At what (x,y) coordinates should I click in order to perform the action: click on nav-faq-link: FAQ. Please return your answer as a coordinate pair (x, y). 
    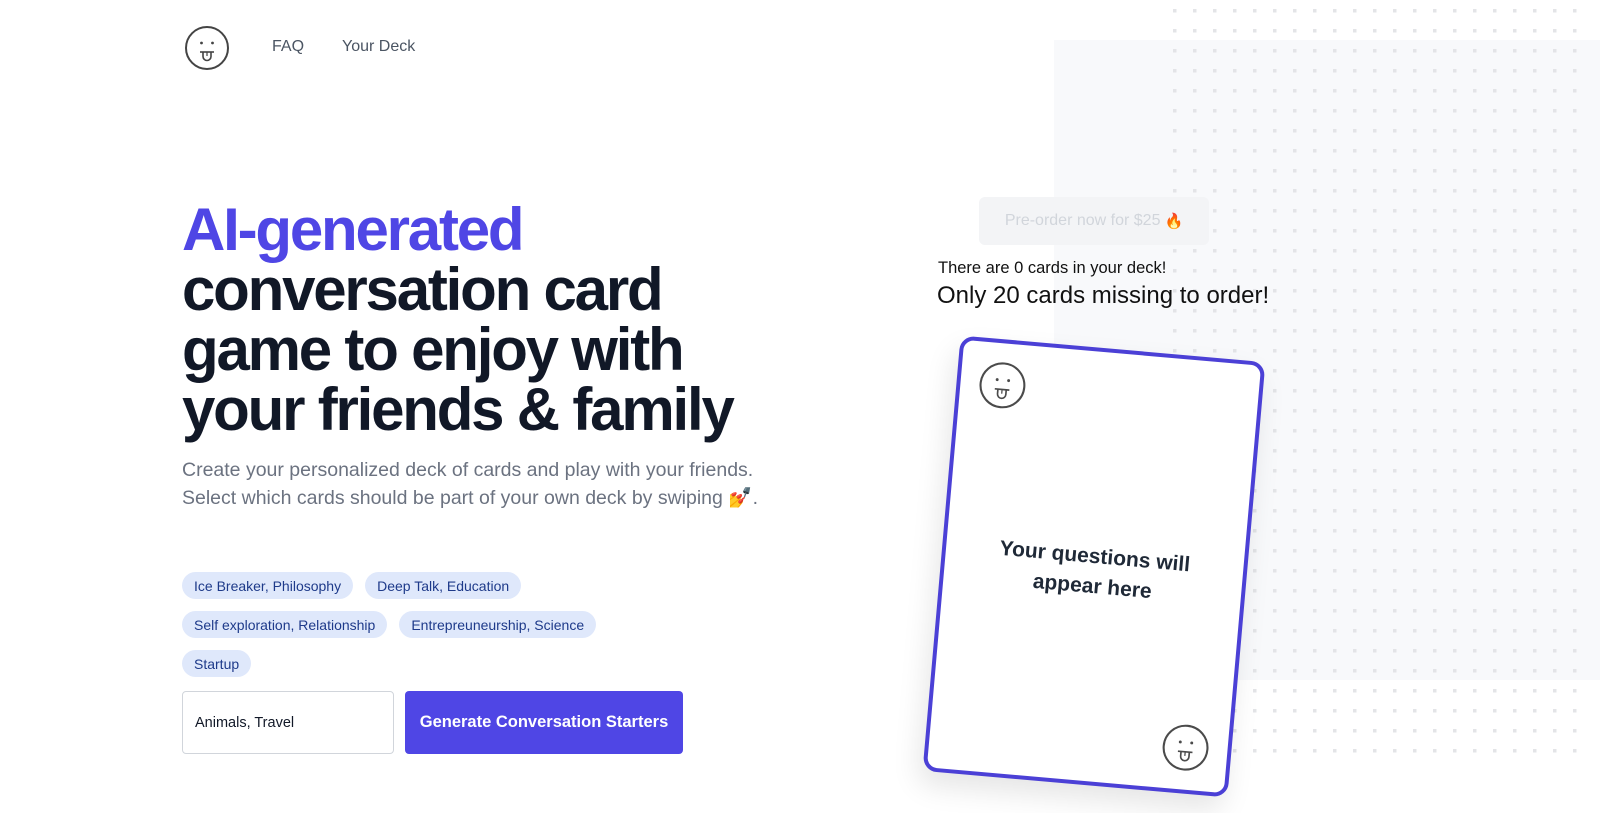
    Looking at the image, I should click on (288, 47).